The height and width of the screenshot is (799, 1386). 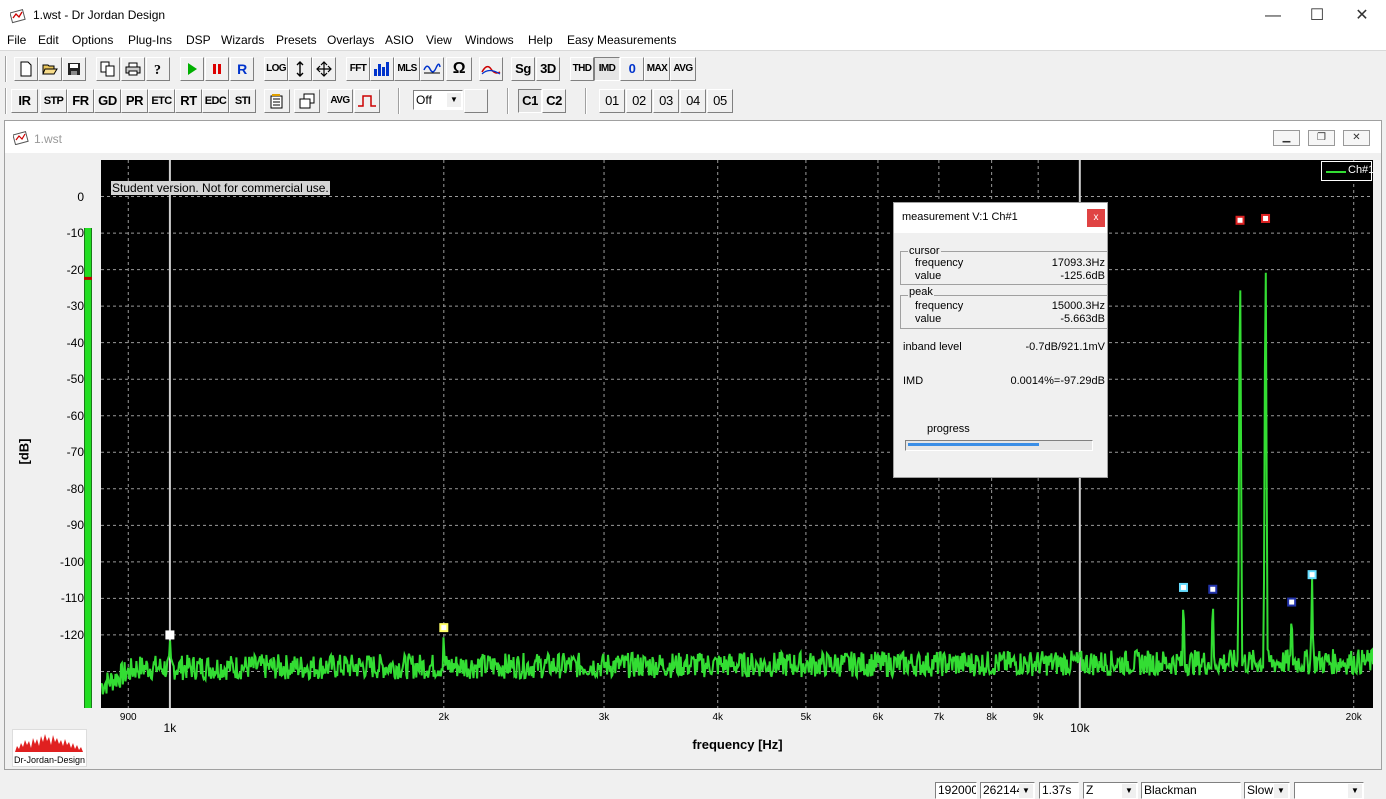 What do you see at coordinates (192, 69) in the screenshot?
I see `play-button` at bounding box center [192, 69].